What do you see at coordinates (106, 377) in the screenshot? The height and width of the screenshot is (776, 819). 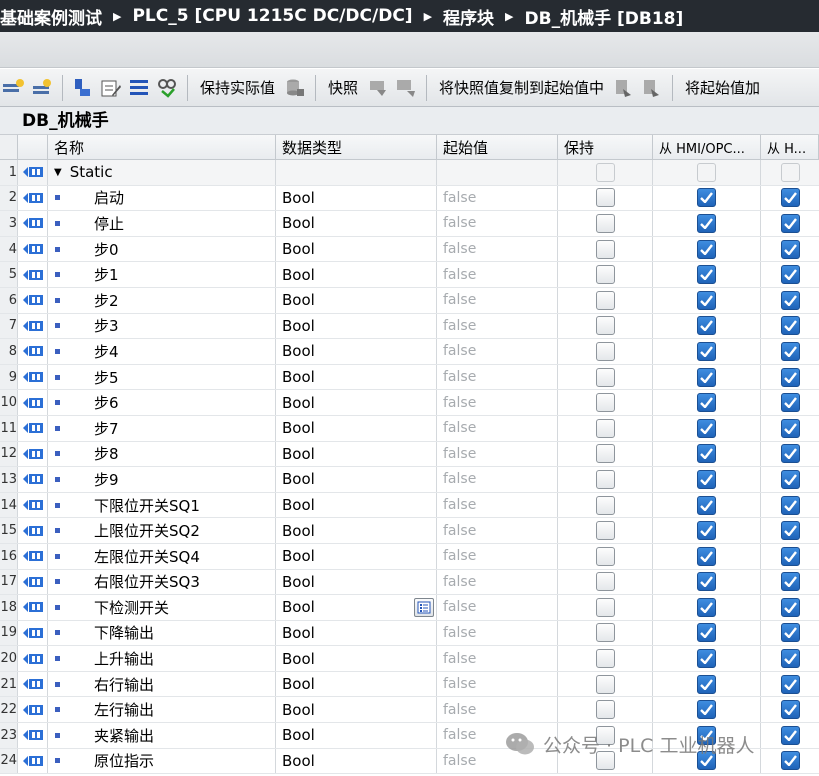 I see `variable-name: 步5` at bounding box center [106, 377].